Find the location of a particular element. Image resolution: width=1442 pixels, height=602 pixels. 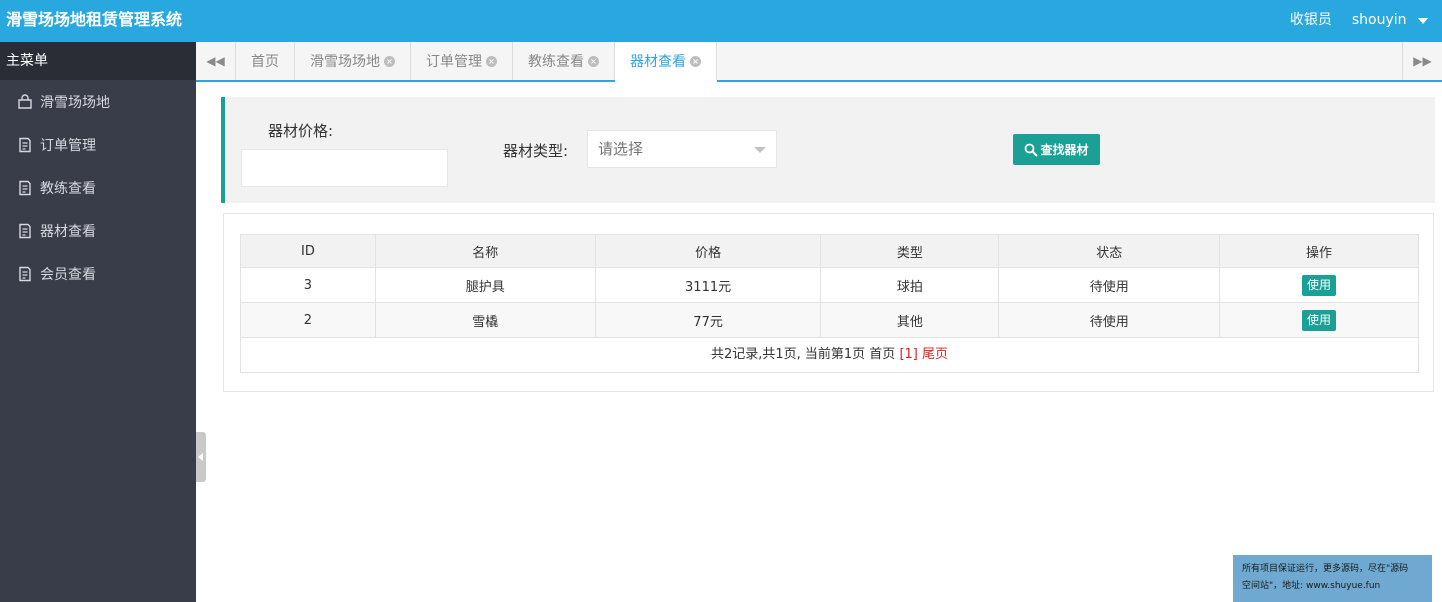

column-header: 价格 is located at coordinates (708, 251).